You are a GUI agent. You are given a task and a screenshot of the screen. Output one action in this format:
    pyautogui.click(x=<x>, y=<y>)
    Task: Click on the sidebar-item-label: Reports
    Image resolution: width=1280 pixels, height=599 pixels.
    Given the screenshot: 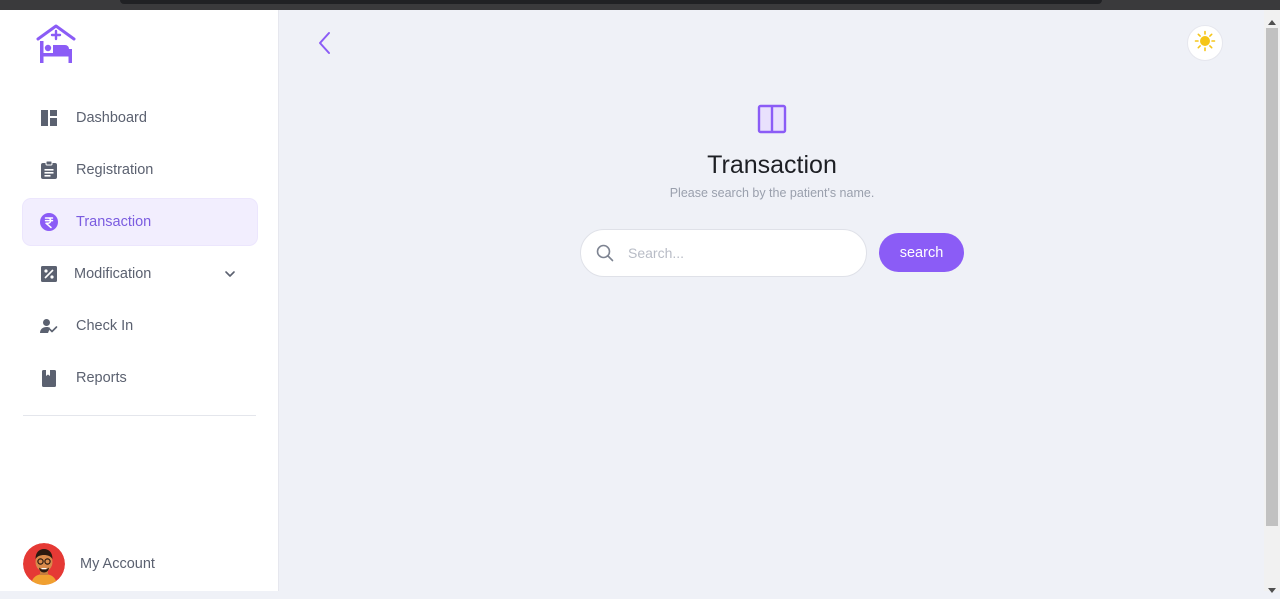 What is the action you would take?
    pyautogui.click(x=101, y=378)
    